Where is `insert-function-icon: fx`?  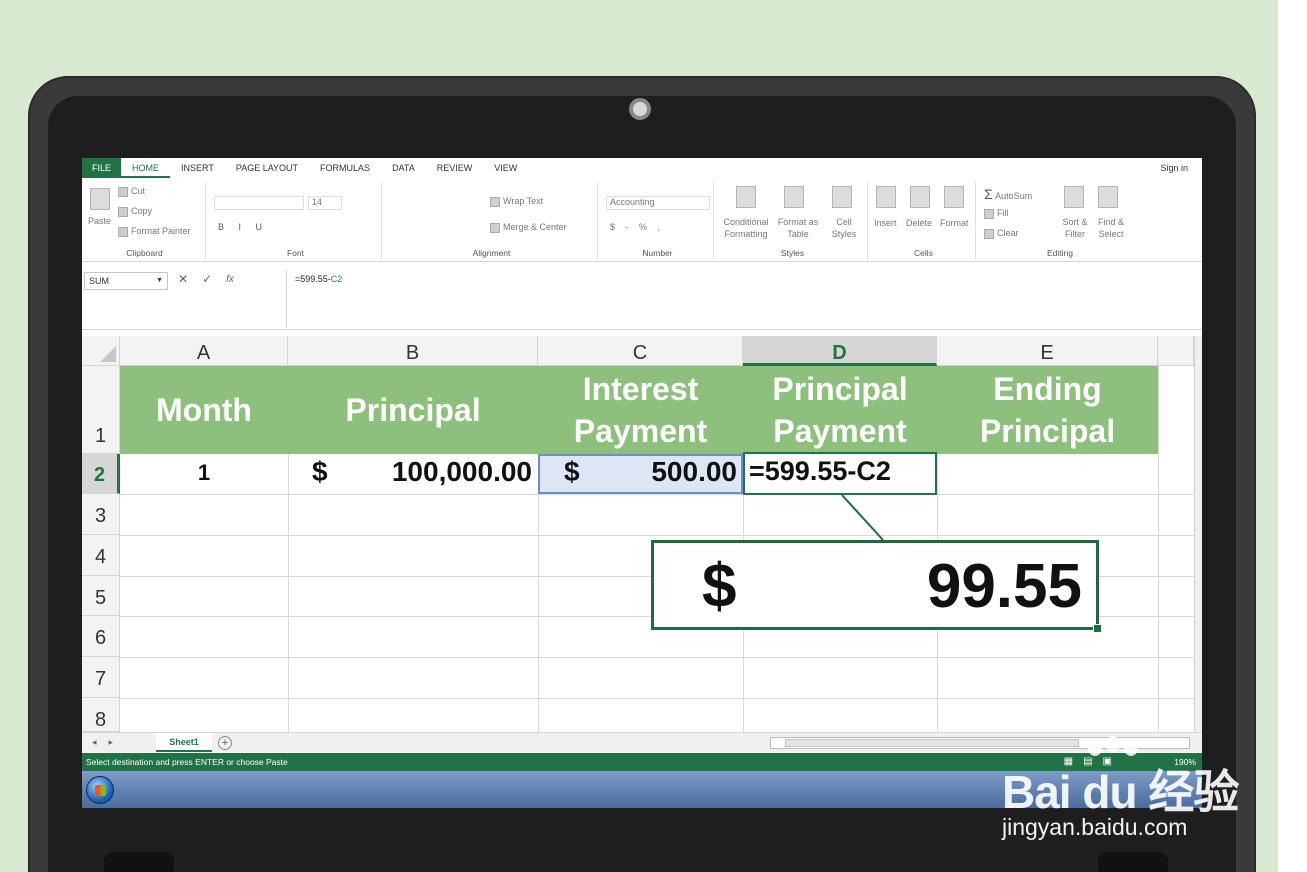
insert-function-icon: fx is located at coordinates (230, 280).